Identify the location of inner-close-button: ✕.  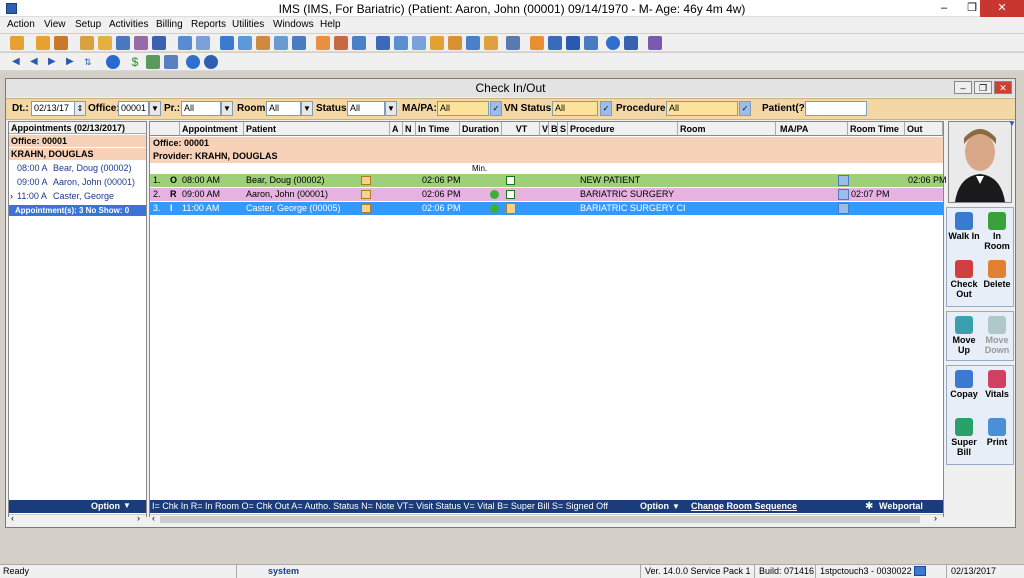
(1003, 87).